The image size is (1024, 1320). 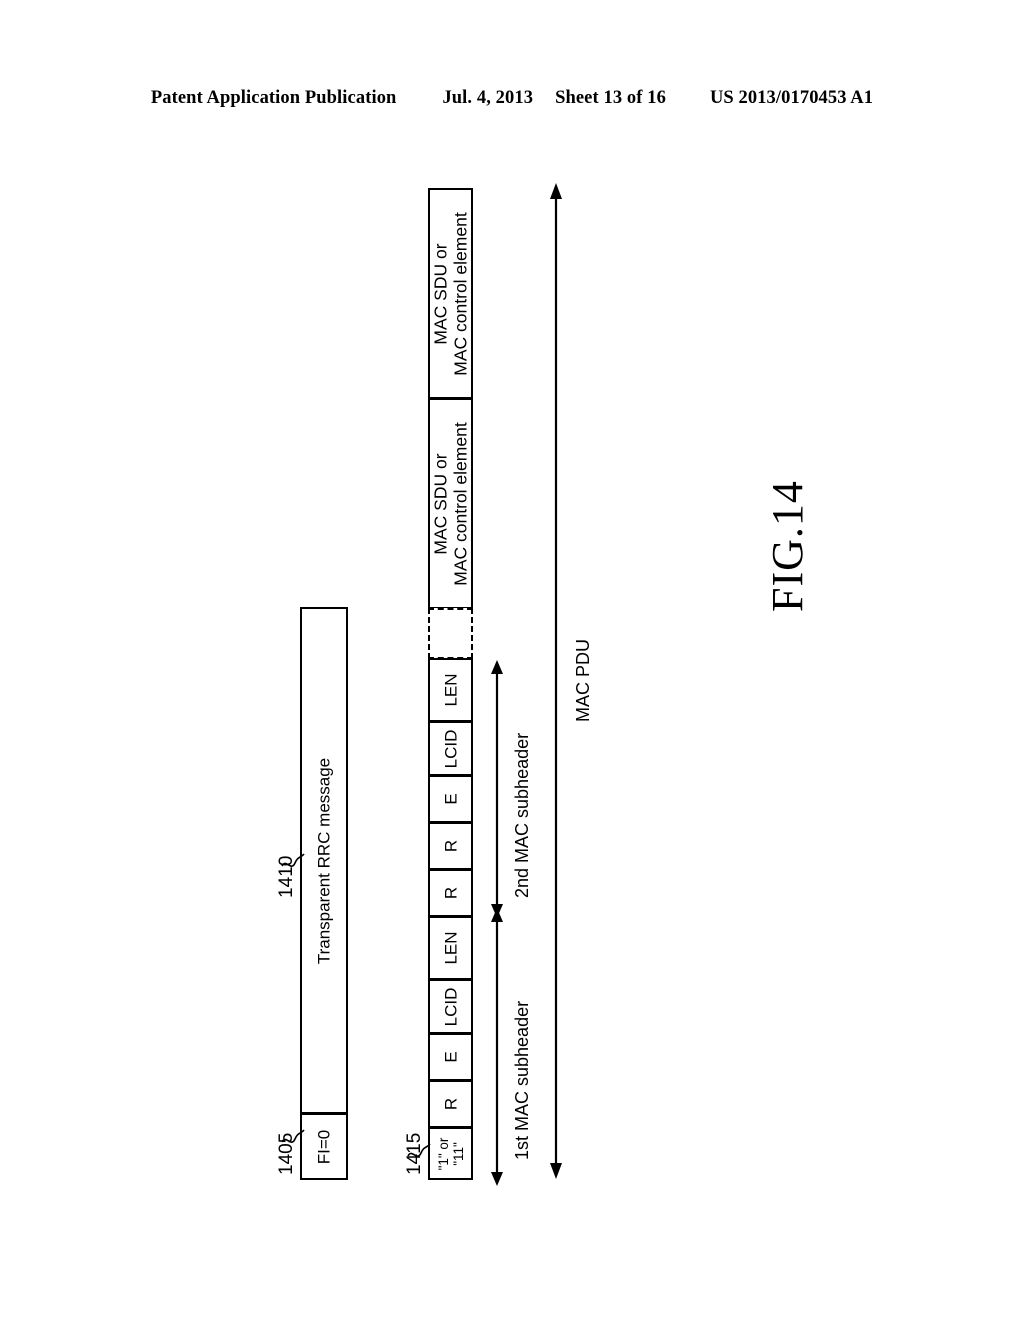 I want to click on mac-e-cell-2-label: E, so click(x=450, y=799).